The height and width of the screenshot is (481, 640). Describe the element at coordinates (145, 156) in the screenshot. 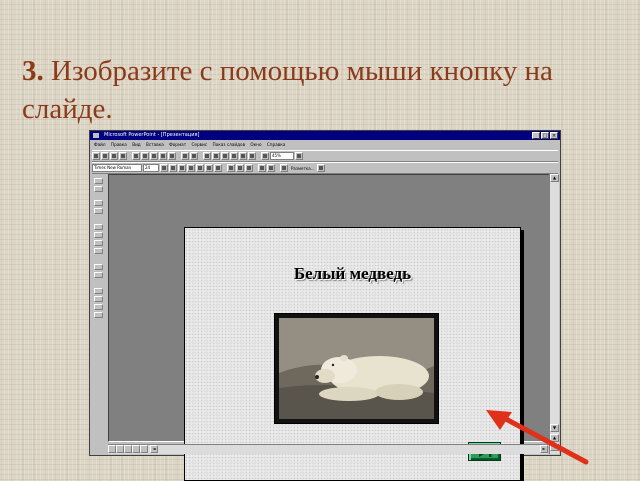

I see `cut-icon` at that location.